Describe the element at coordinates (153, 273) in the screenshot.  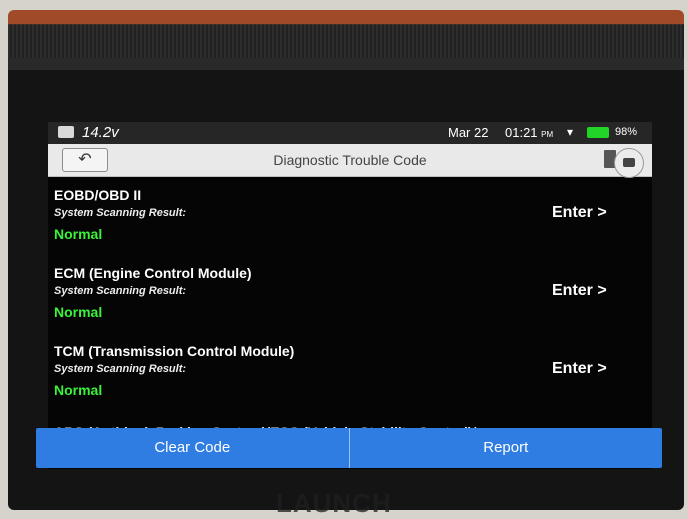
I see `system-name: ECM (Engine Control Module)` at that location.